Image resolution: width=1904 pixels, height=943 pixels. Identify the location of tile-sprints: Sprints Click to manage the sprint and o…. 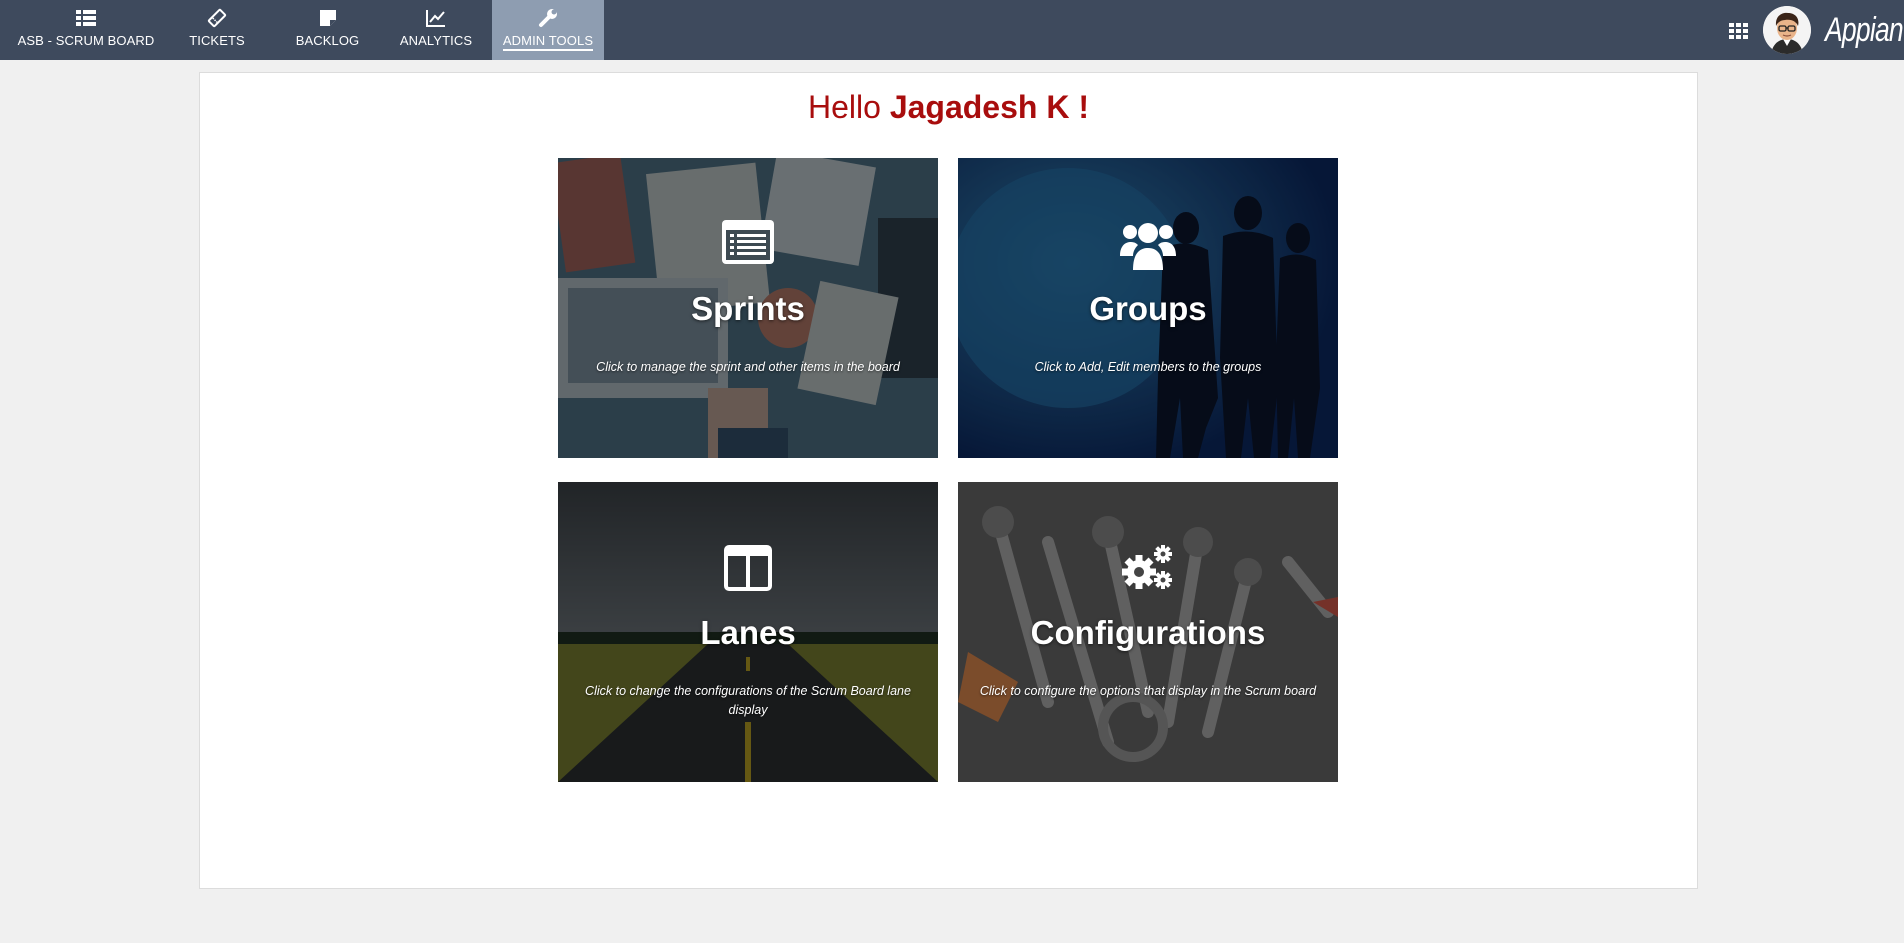
(748, 308).